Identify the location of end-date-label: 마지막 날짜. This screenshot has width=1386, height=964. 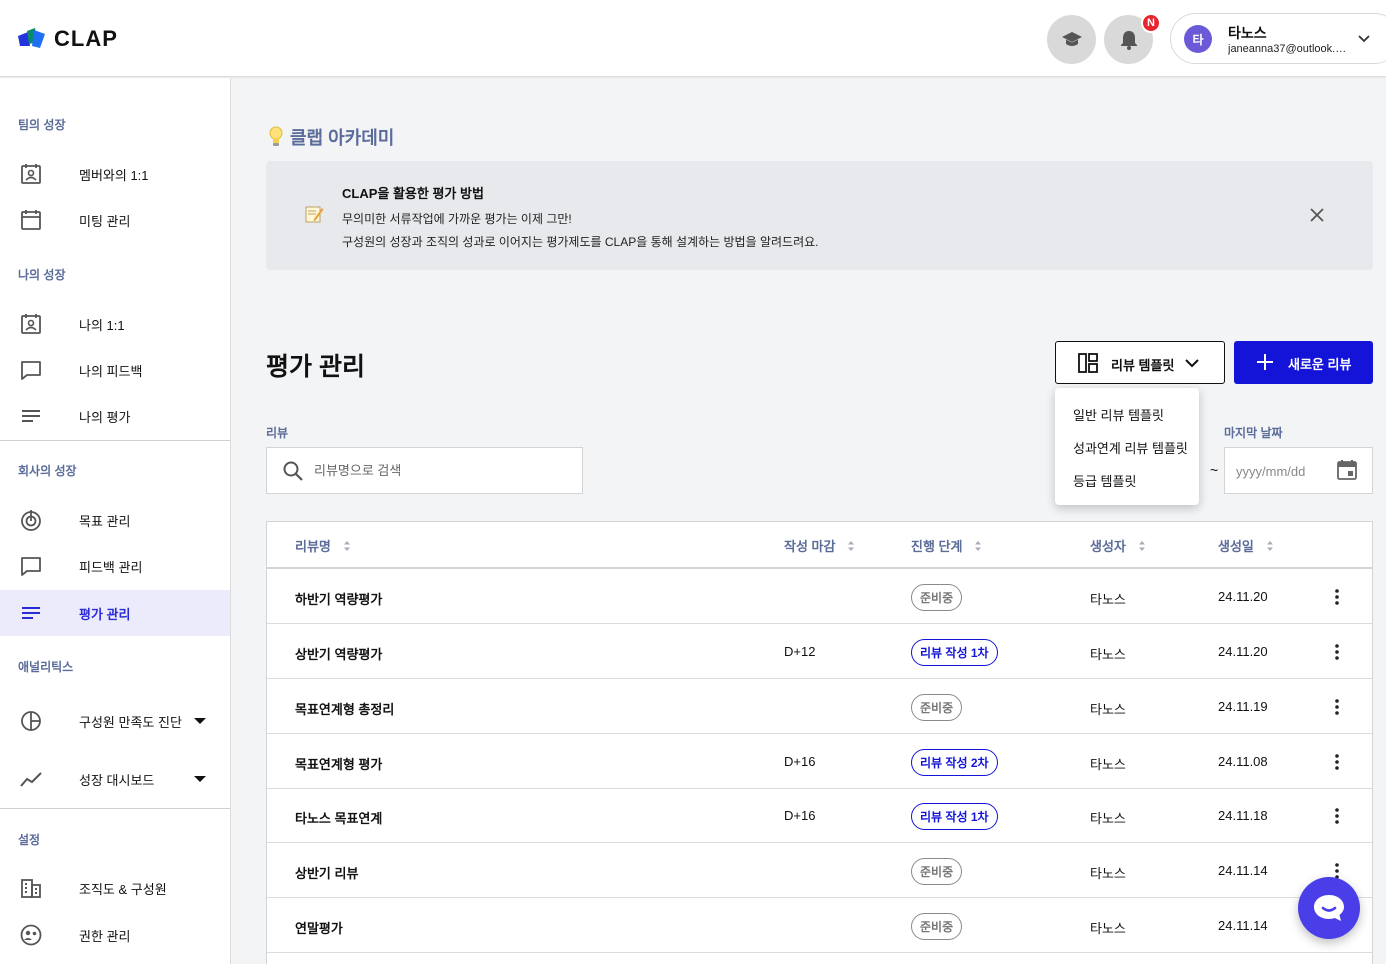
(1253, 433).